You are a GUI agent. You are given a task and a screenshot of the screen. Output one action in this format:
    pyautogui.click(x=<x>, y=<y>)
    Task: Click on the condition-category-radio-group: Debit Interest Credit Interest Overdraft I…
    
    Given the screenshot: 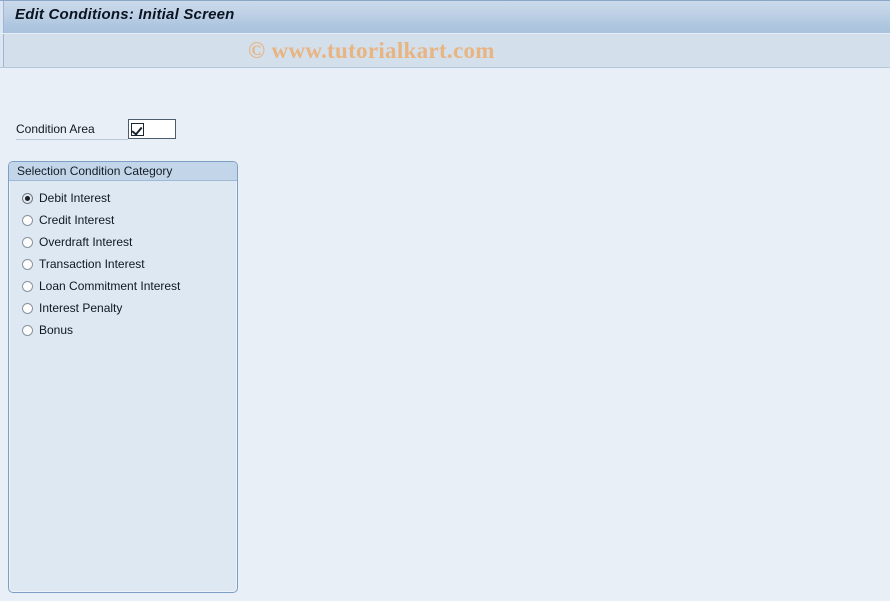 What is the action you would take?
    pyautogui.click(x=123, y=261)
    